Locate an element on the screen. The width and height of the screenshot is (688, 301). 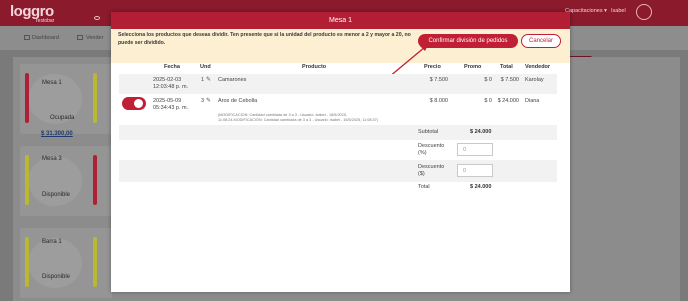
column-vendedor: Vendedor is located at coordinates (538, 67).